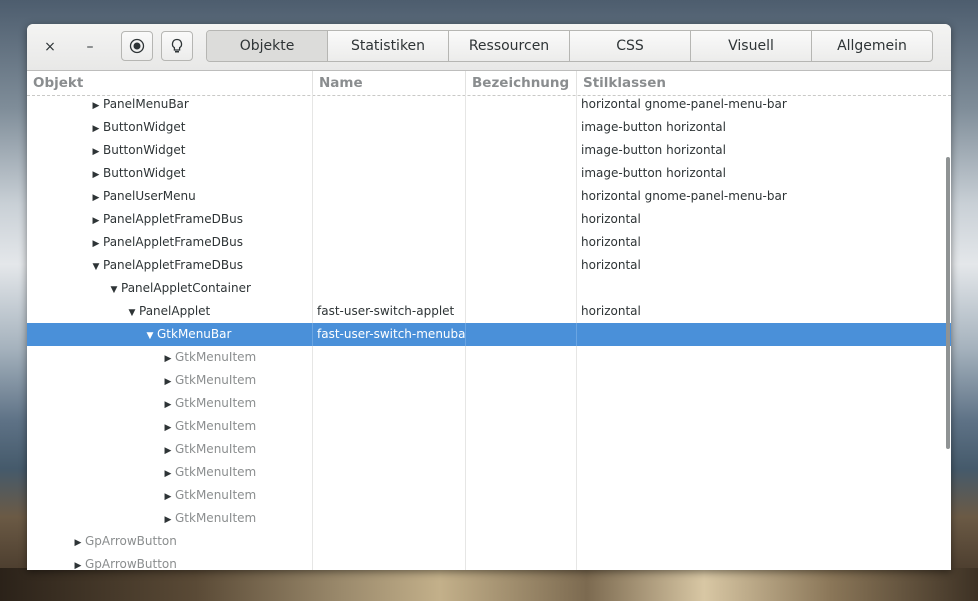  What do you see at coordinates (170, 83) in the screenshot?
I see `column-objekt: Objekt` at bounding box center [170, 83].